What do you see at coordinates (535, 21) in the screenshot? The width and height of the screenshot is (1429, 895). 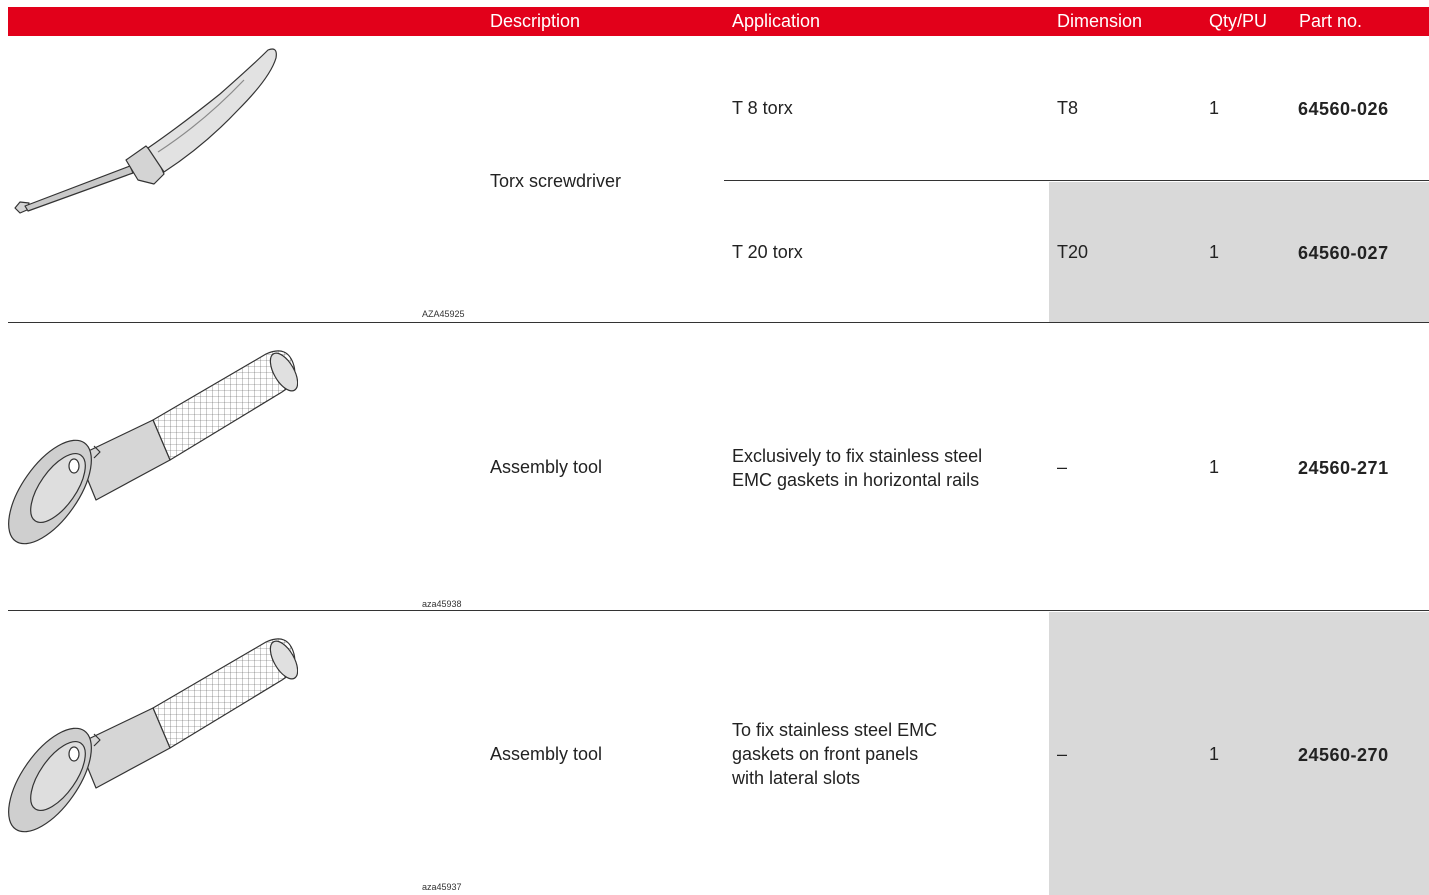 I see `header-description: Description` at bounding box center [535, 21].